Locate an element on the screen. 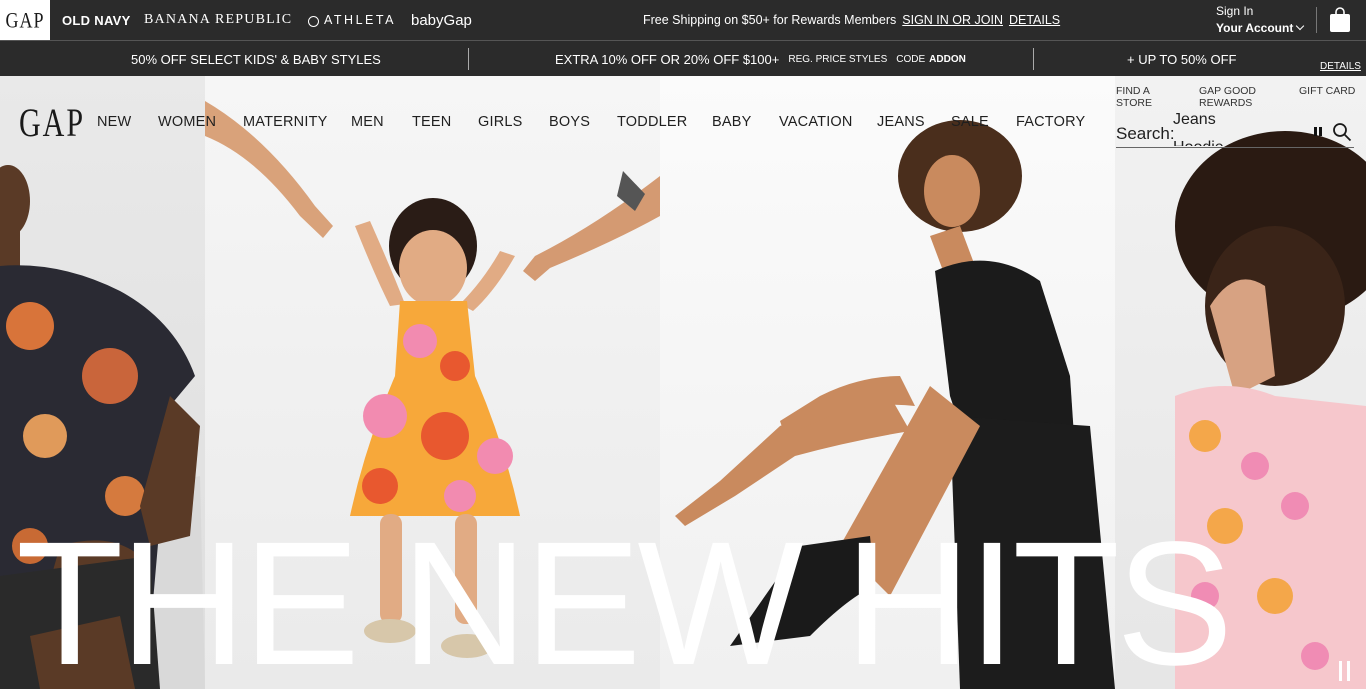 The image size is (1366, 689). search-icon is located at coordinates (1342, 132).